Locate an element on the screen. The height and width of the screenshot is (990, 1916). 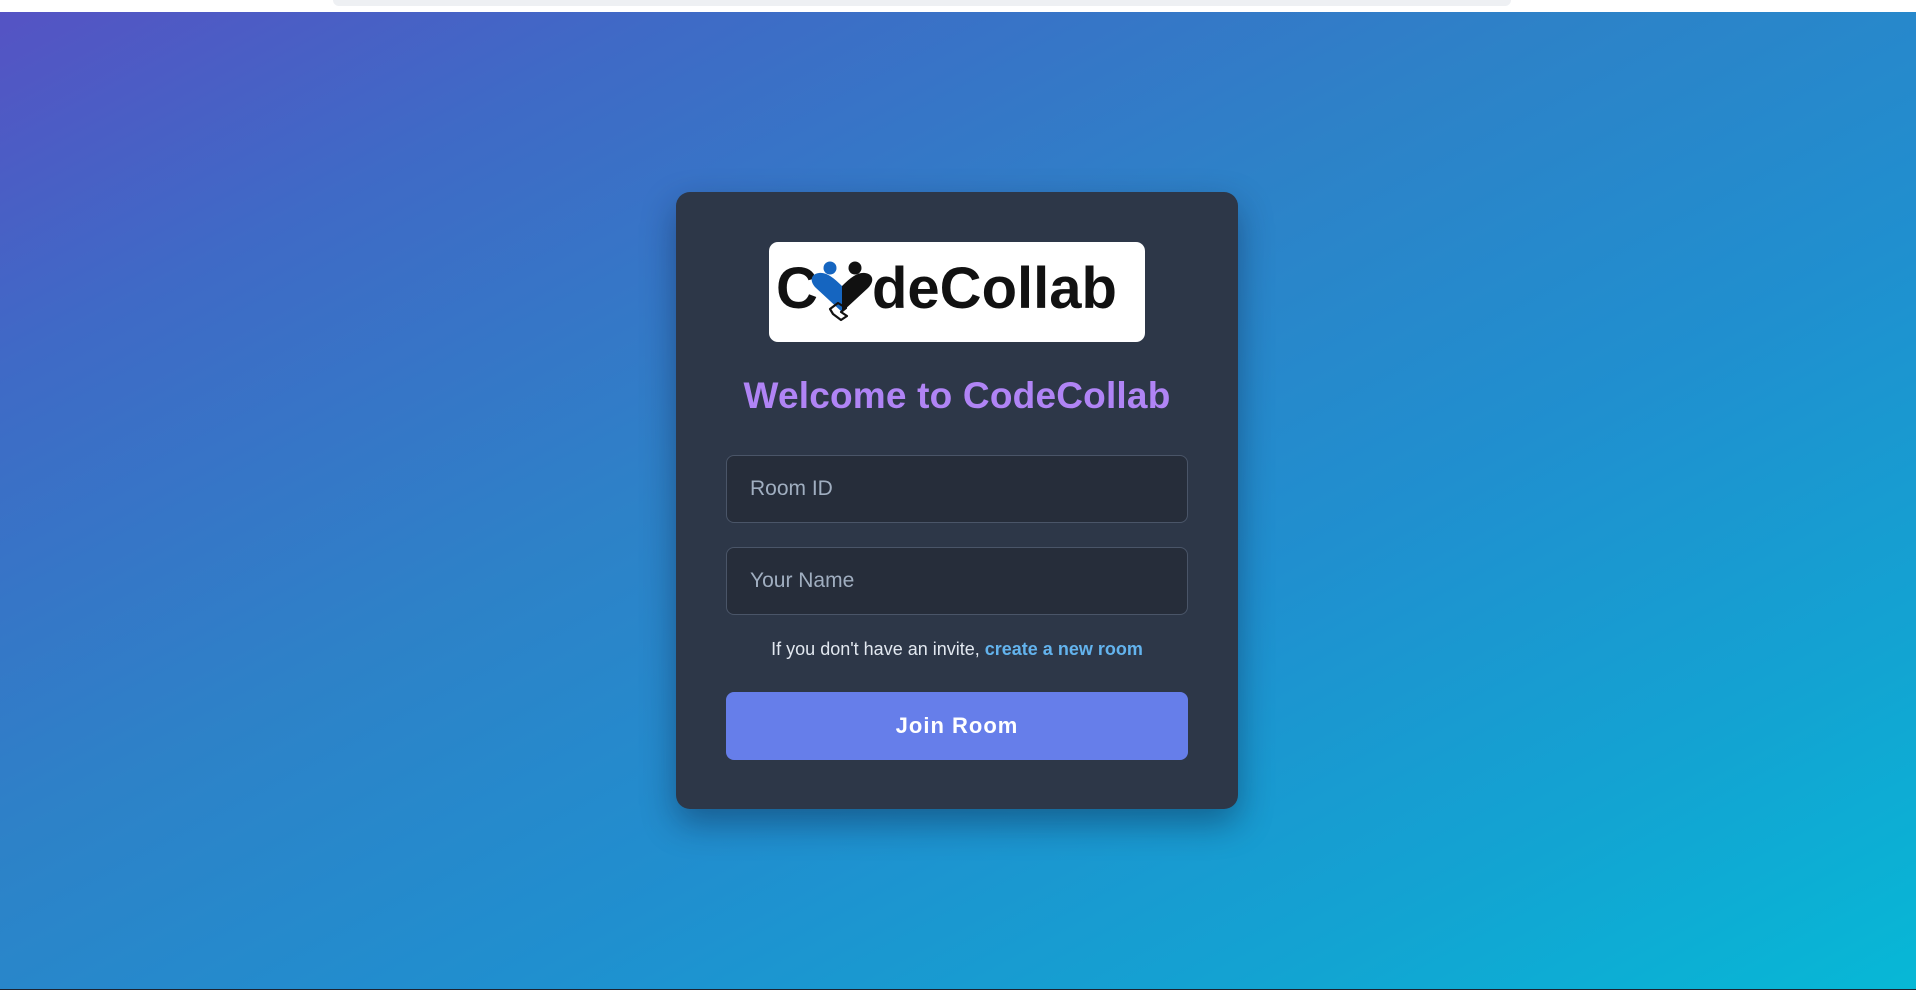
logo-image: C deCollab is located at coordinates (946, 289).